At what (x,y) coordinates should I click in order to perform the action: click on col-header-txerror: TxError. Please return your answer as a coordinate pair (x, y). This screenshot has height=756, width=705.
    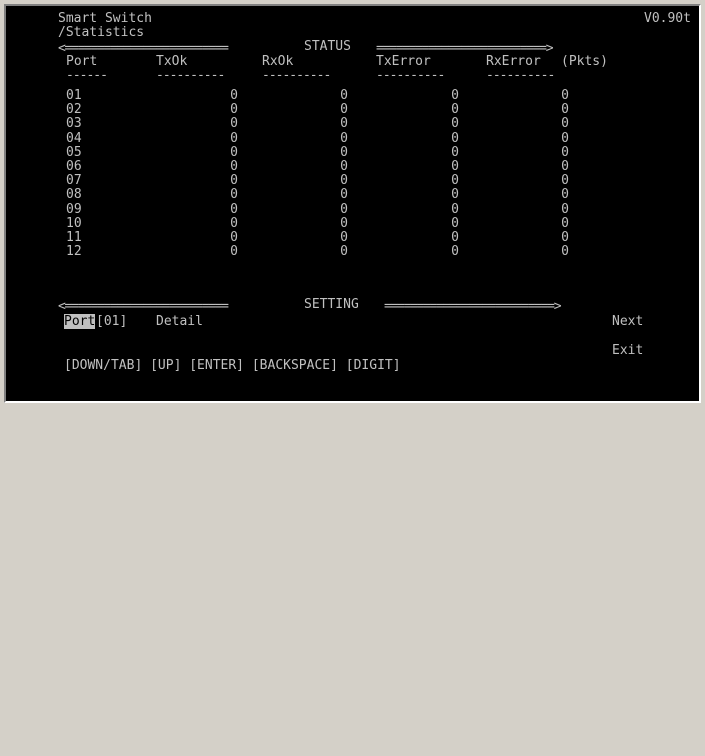
    Looking at the image, I should click on (403, 61).